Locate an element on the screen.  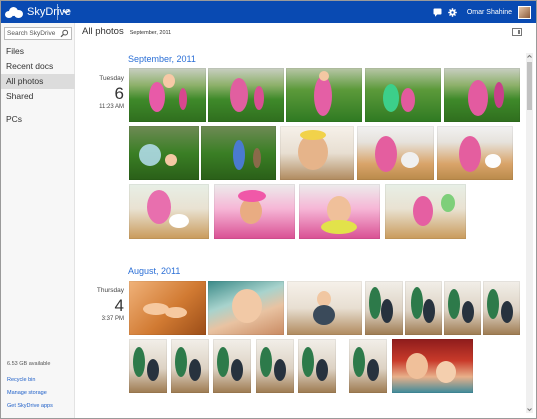
scroll-down-arrow-icon is located at coordinates (529, 409).